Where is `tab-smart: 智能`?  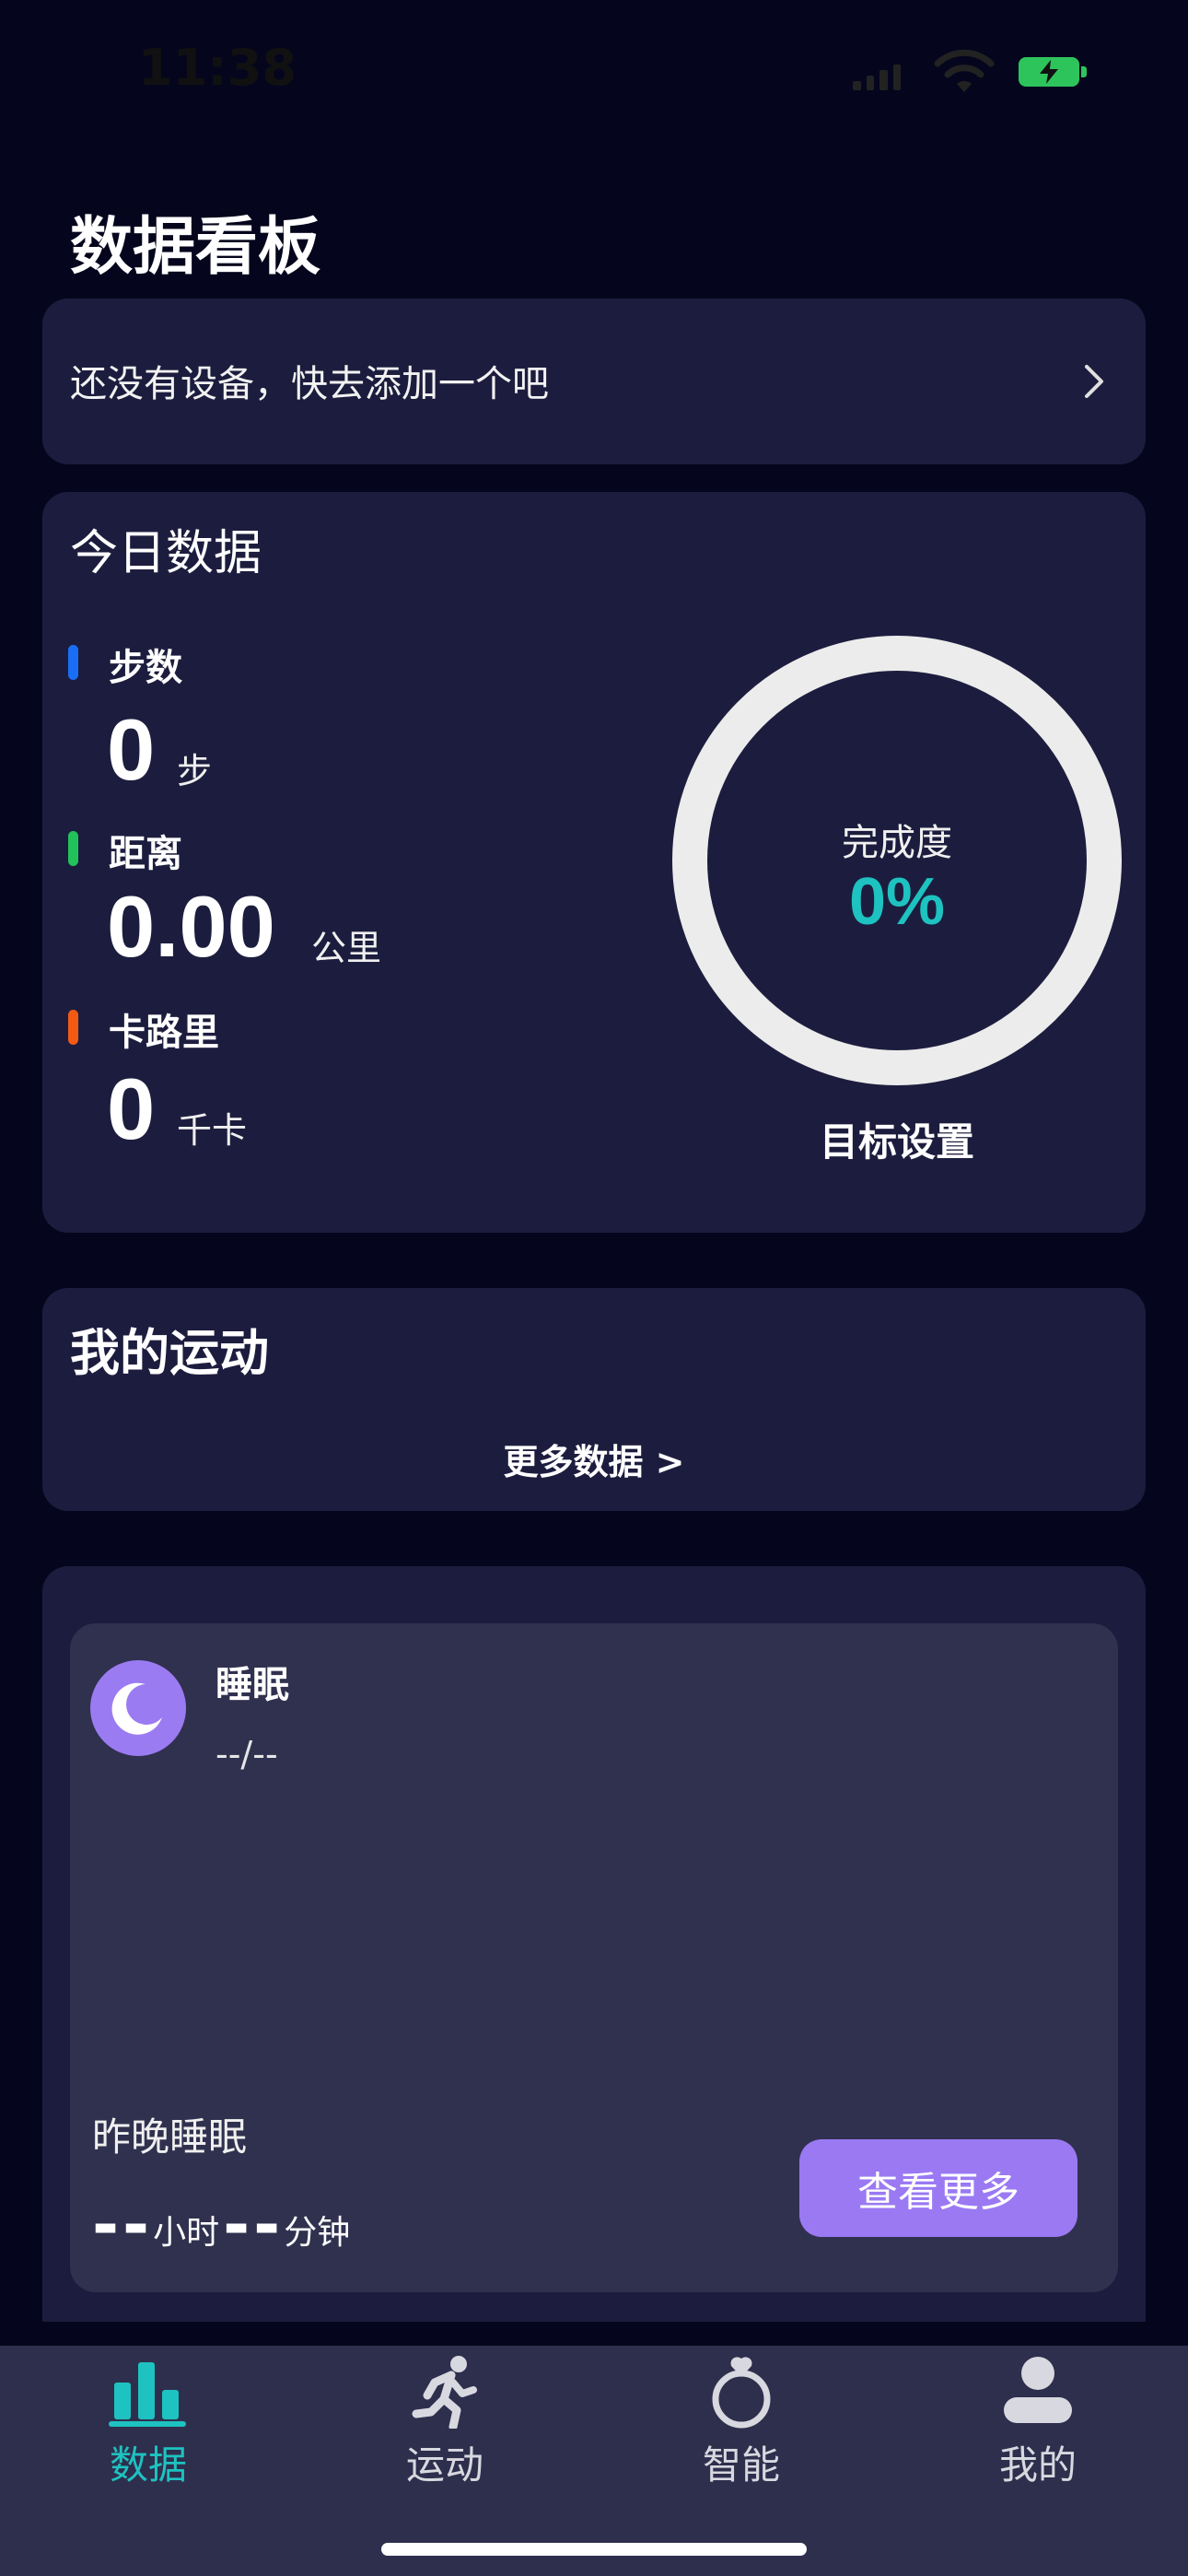
tab-smart: 智能 is located at coordinates (741, 2422).